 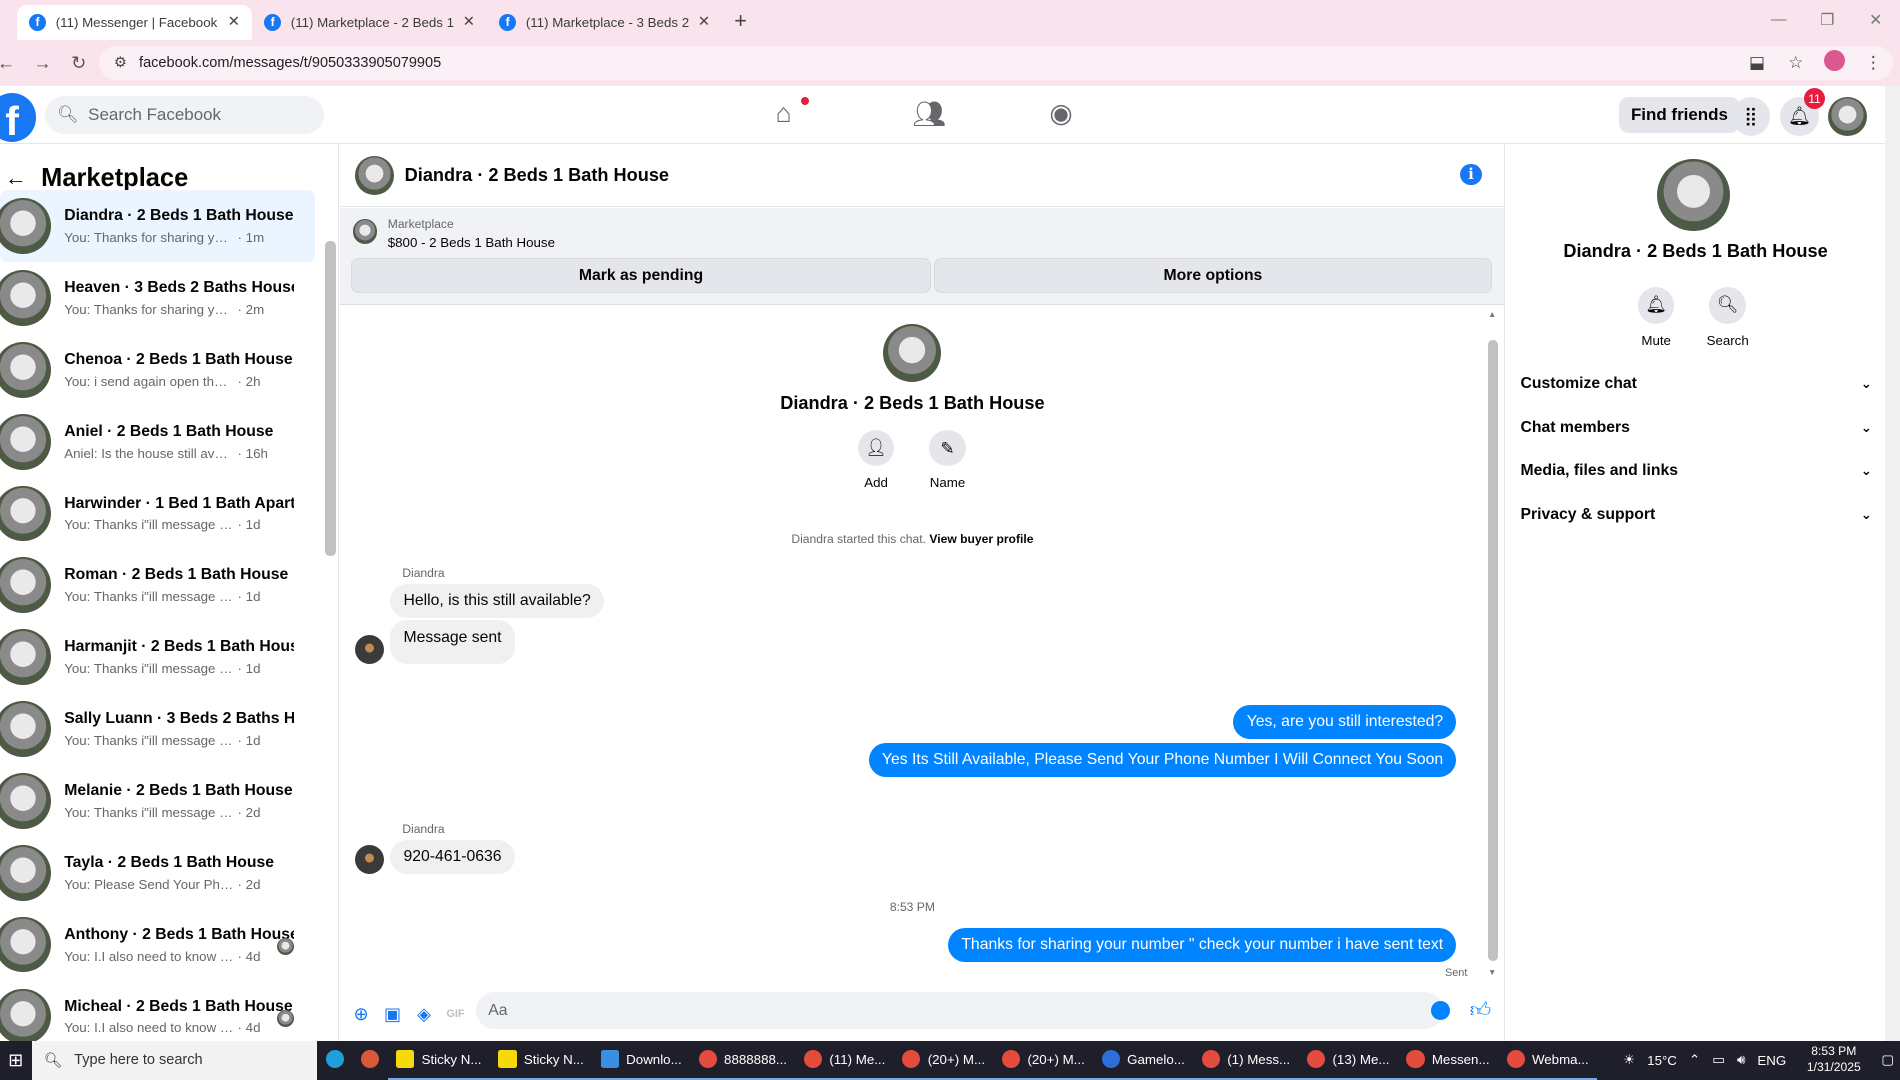 I want to click on listing-thumbnail, so click(x=364, y=231).